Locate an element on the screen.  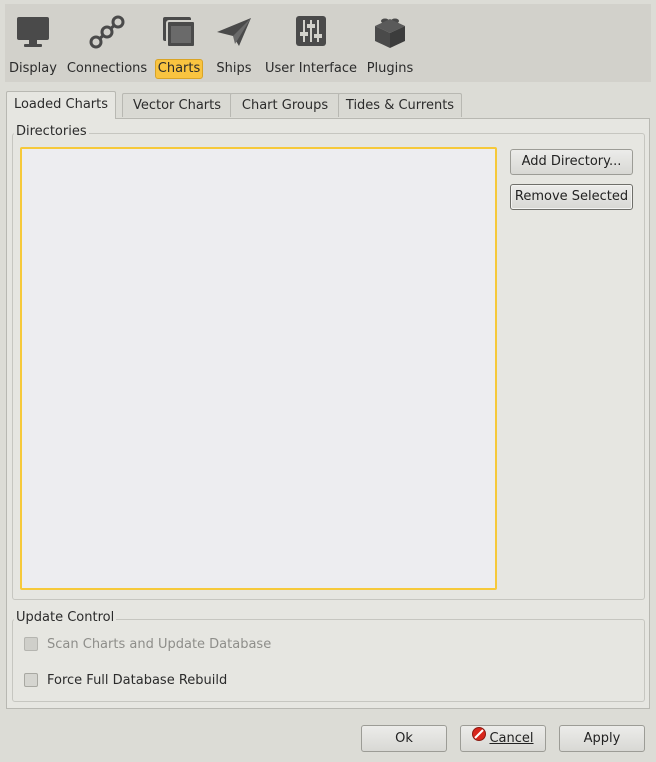
tab-chart-groups: Chart Groups is located at coordinates (285, 105).